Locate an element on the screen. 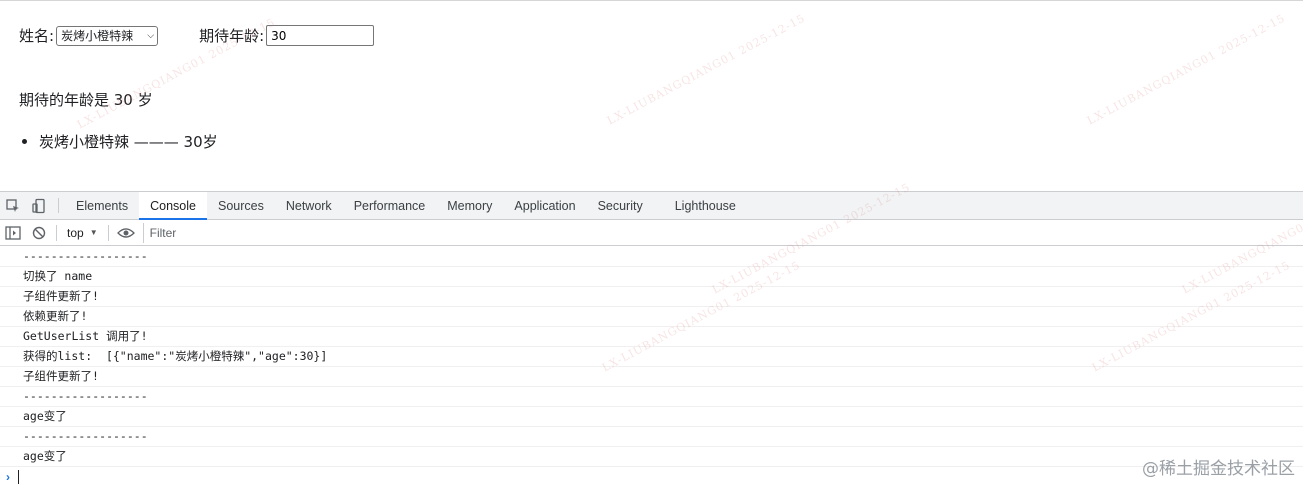 This screenshot has width=1303, height=487. console-log-line: 获得的list: [{"name":"炭烤小橙特辣","age":30}] is located at coordinates (651, 357).